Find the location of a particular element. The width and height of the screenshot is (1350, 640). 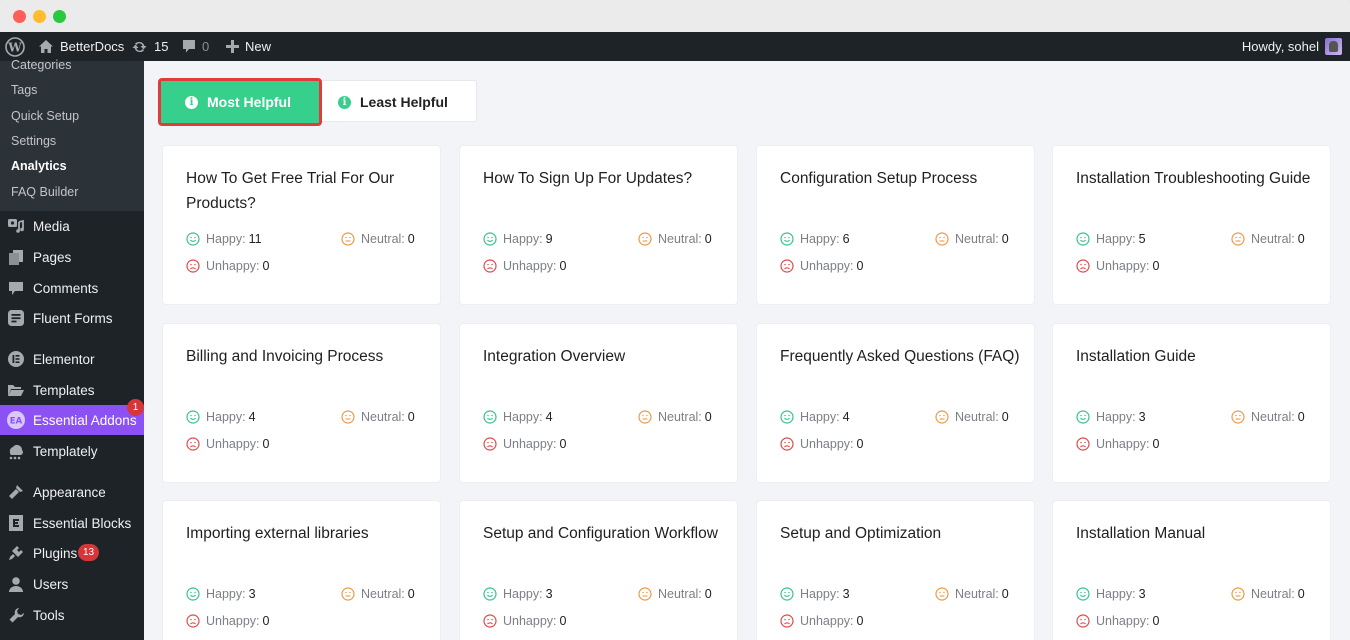

sidebar-item-label: Media is located at coordinates (51, 226).